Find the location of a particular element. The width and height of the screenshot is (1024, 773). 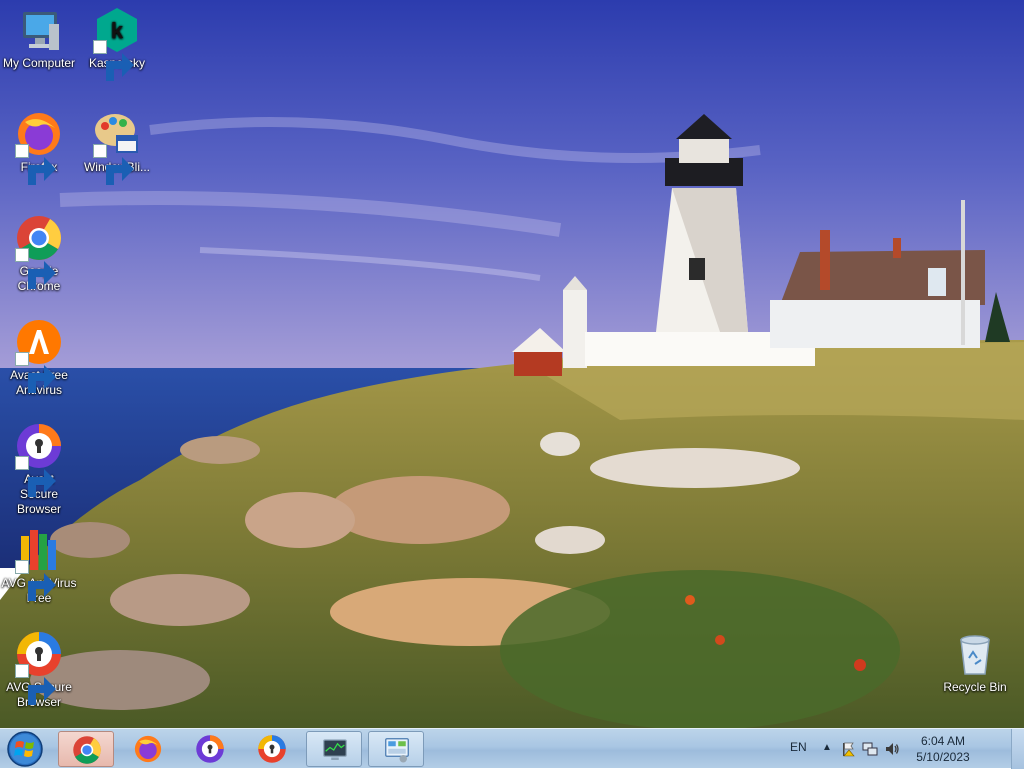

desktop-icon-label: My Computer is located at coordinates (39, 63).